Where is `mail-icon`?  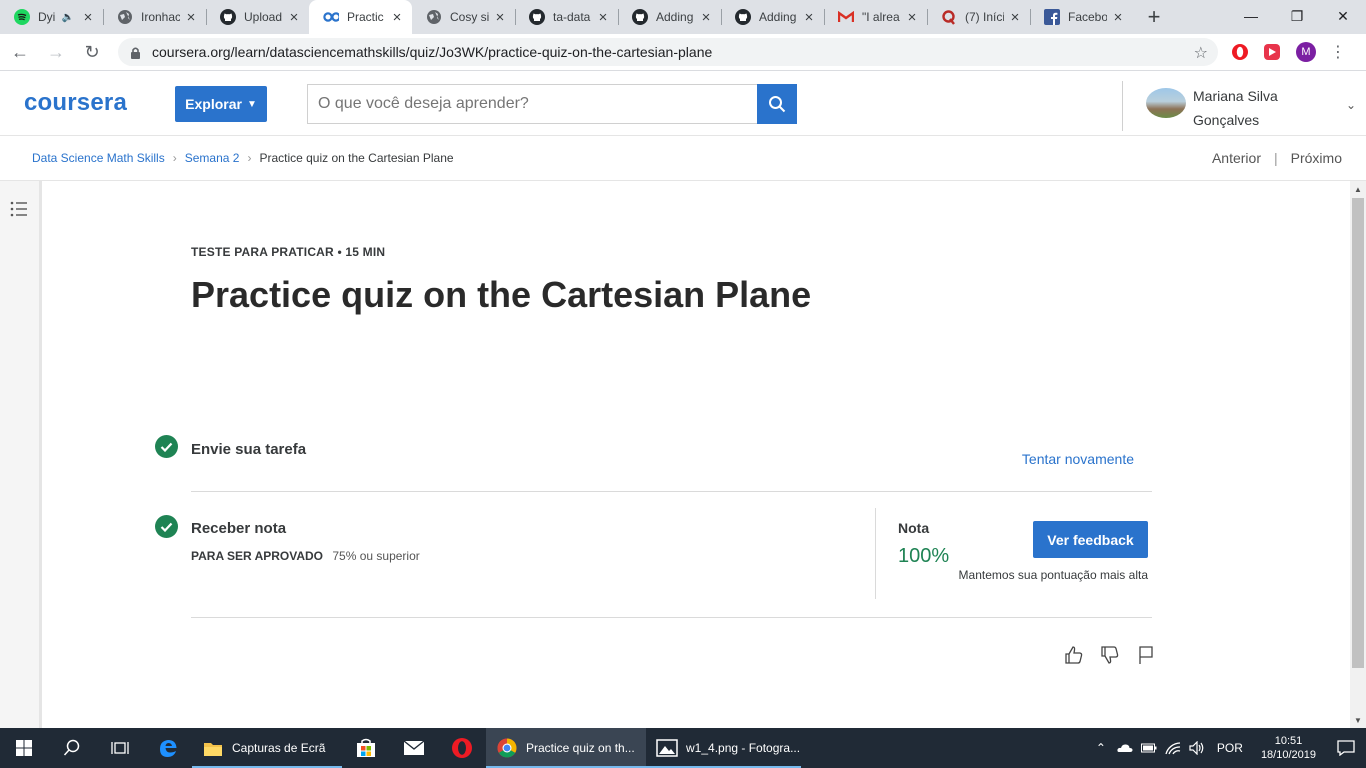
mail-icon is located at coordinates (414, 748).